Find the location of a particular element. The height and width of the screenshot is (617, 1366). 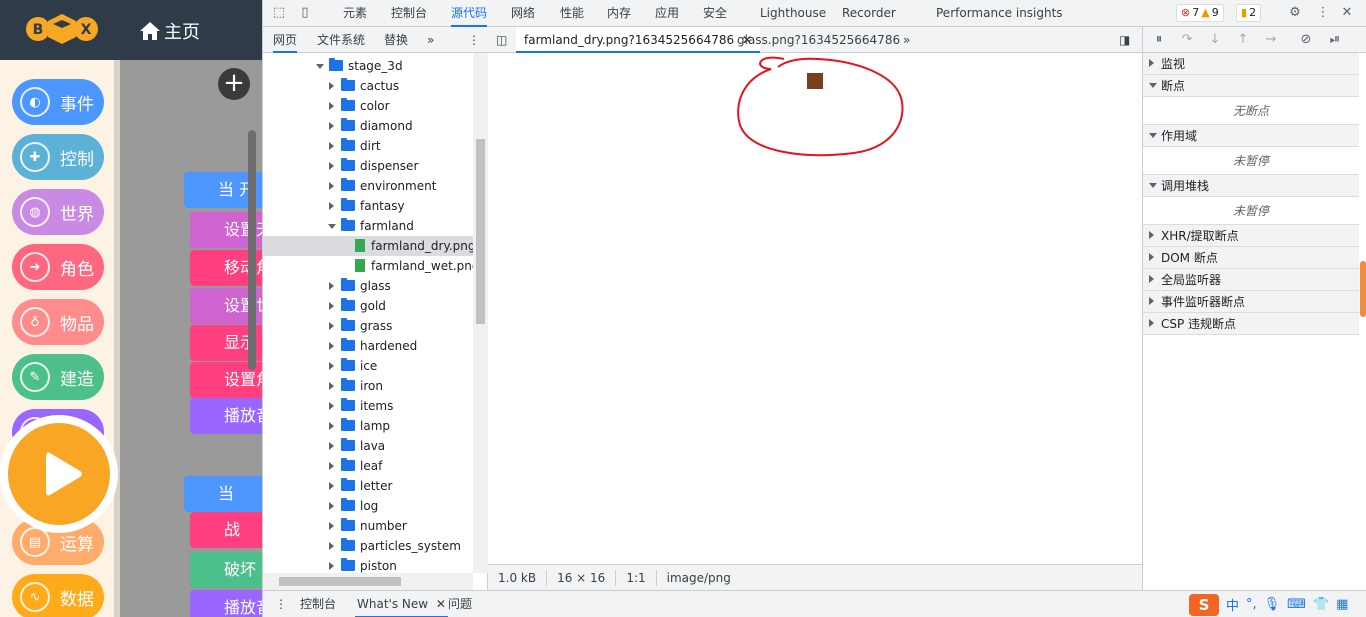

skin-icon: 👕 is located at coordinates (1321, 604).